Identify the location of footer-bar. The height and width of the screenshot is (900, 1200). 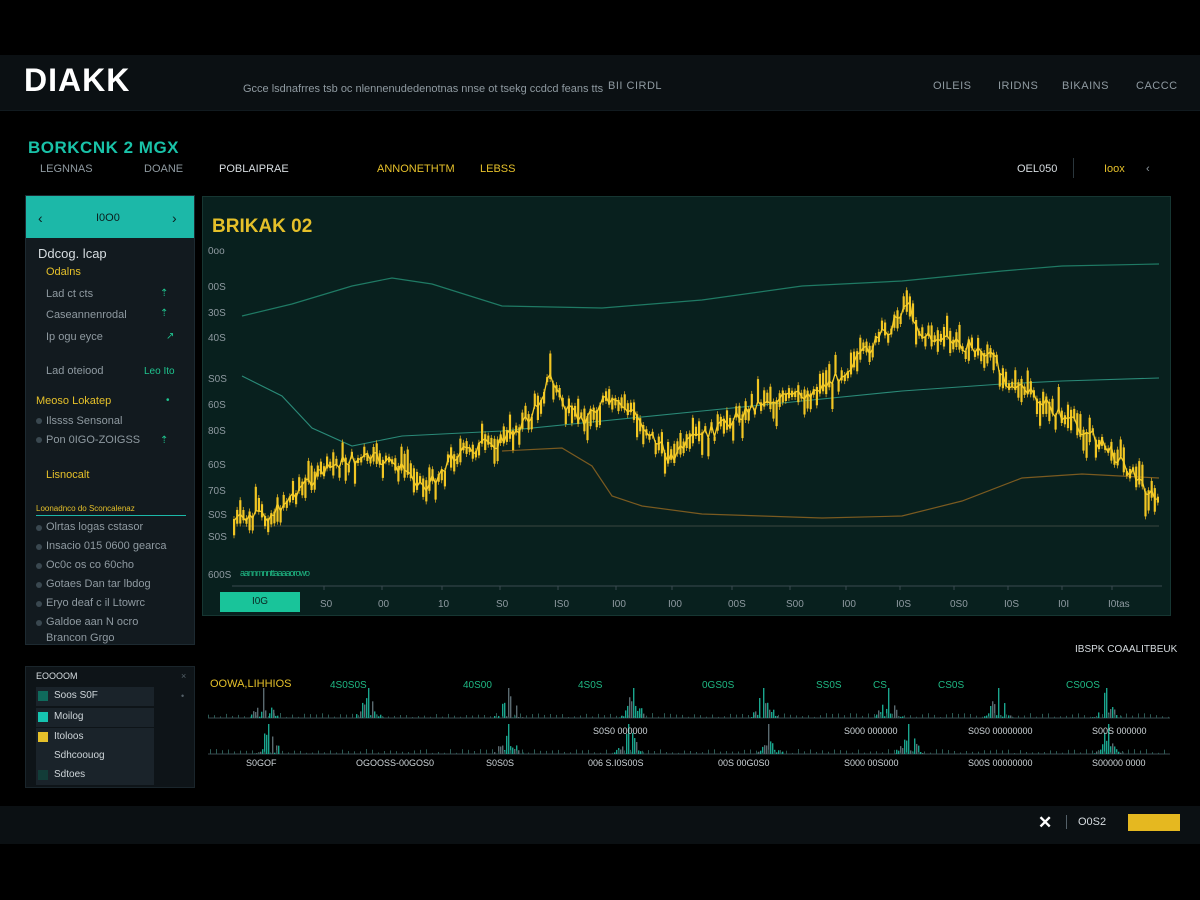
(600, 825).